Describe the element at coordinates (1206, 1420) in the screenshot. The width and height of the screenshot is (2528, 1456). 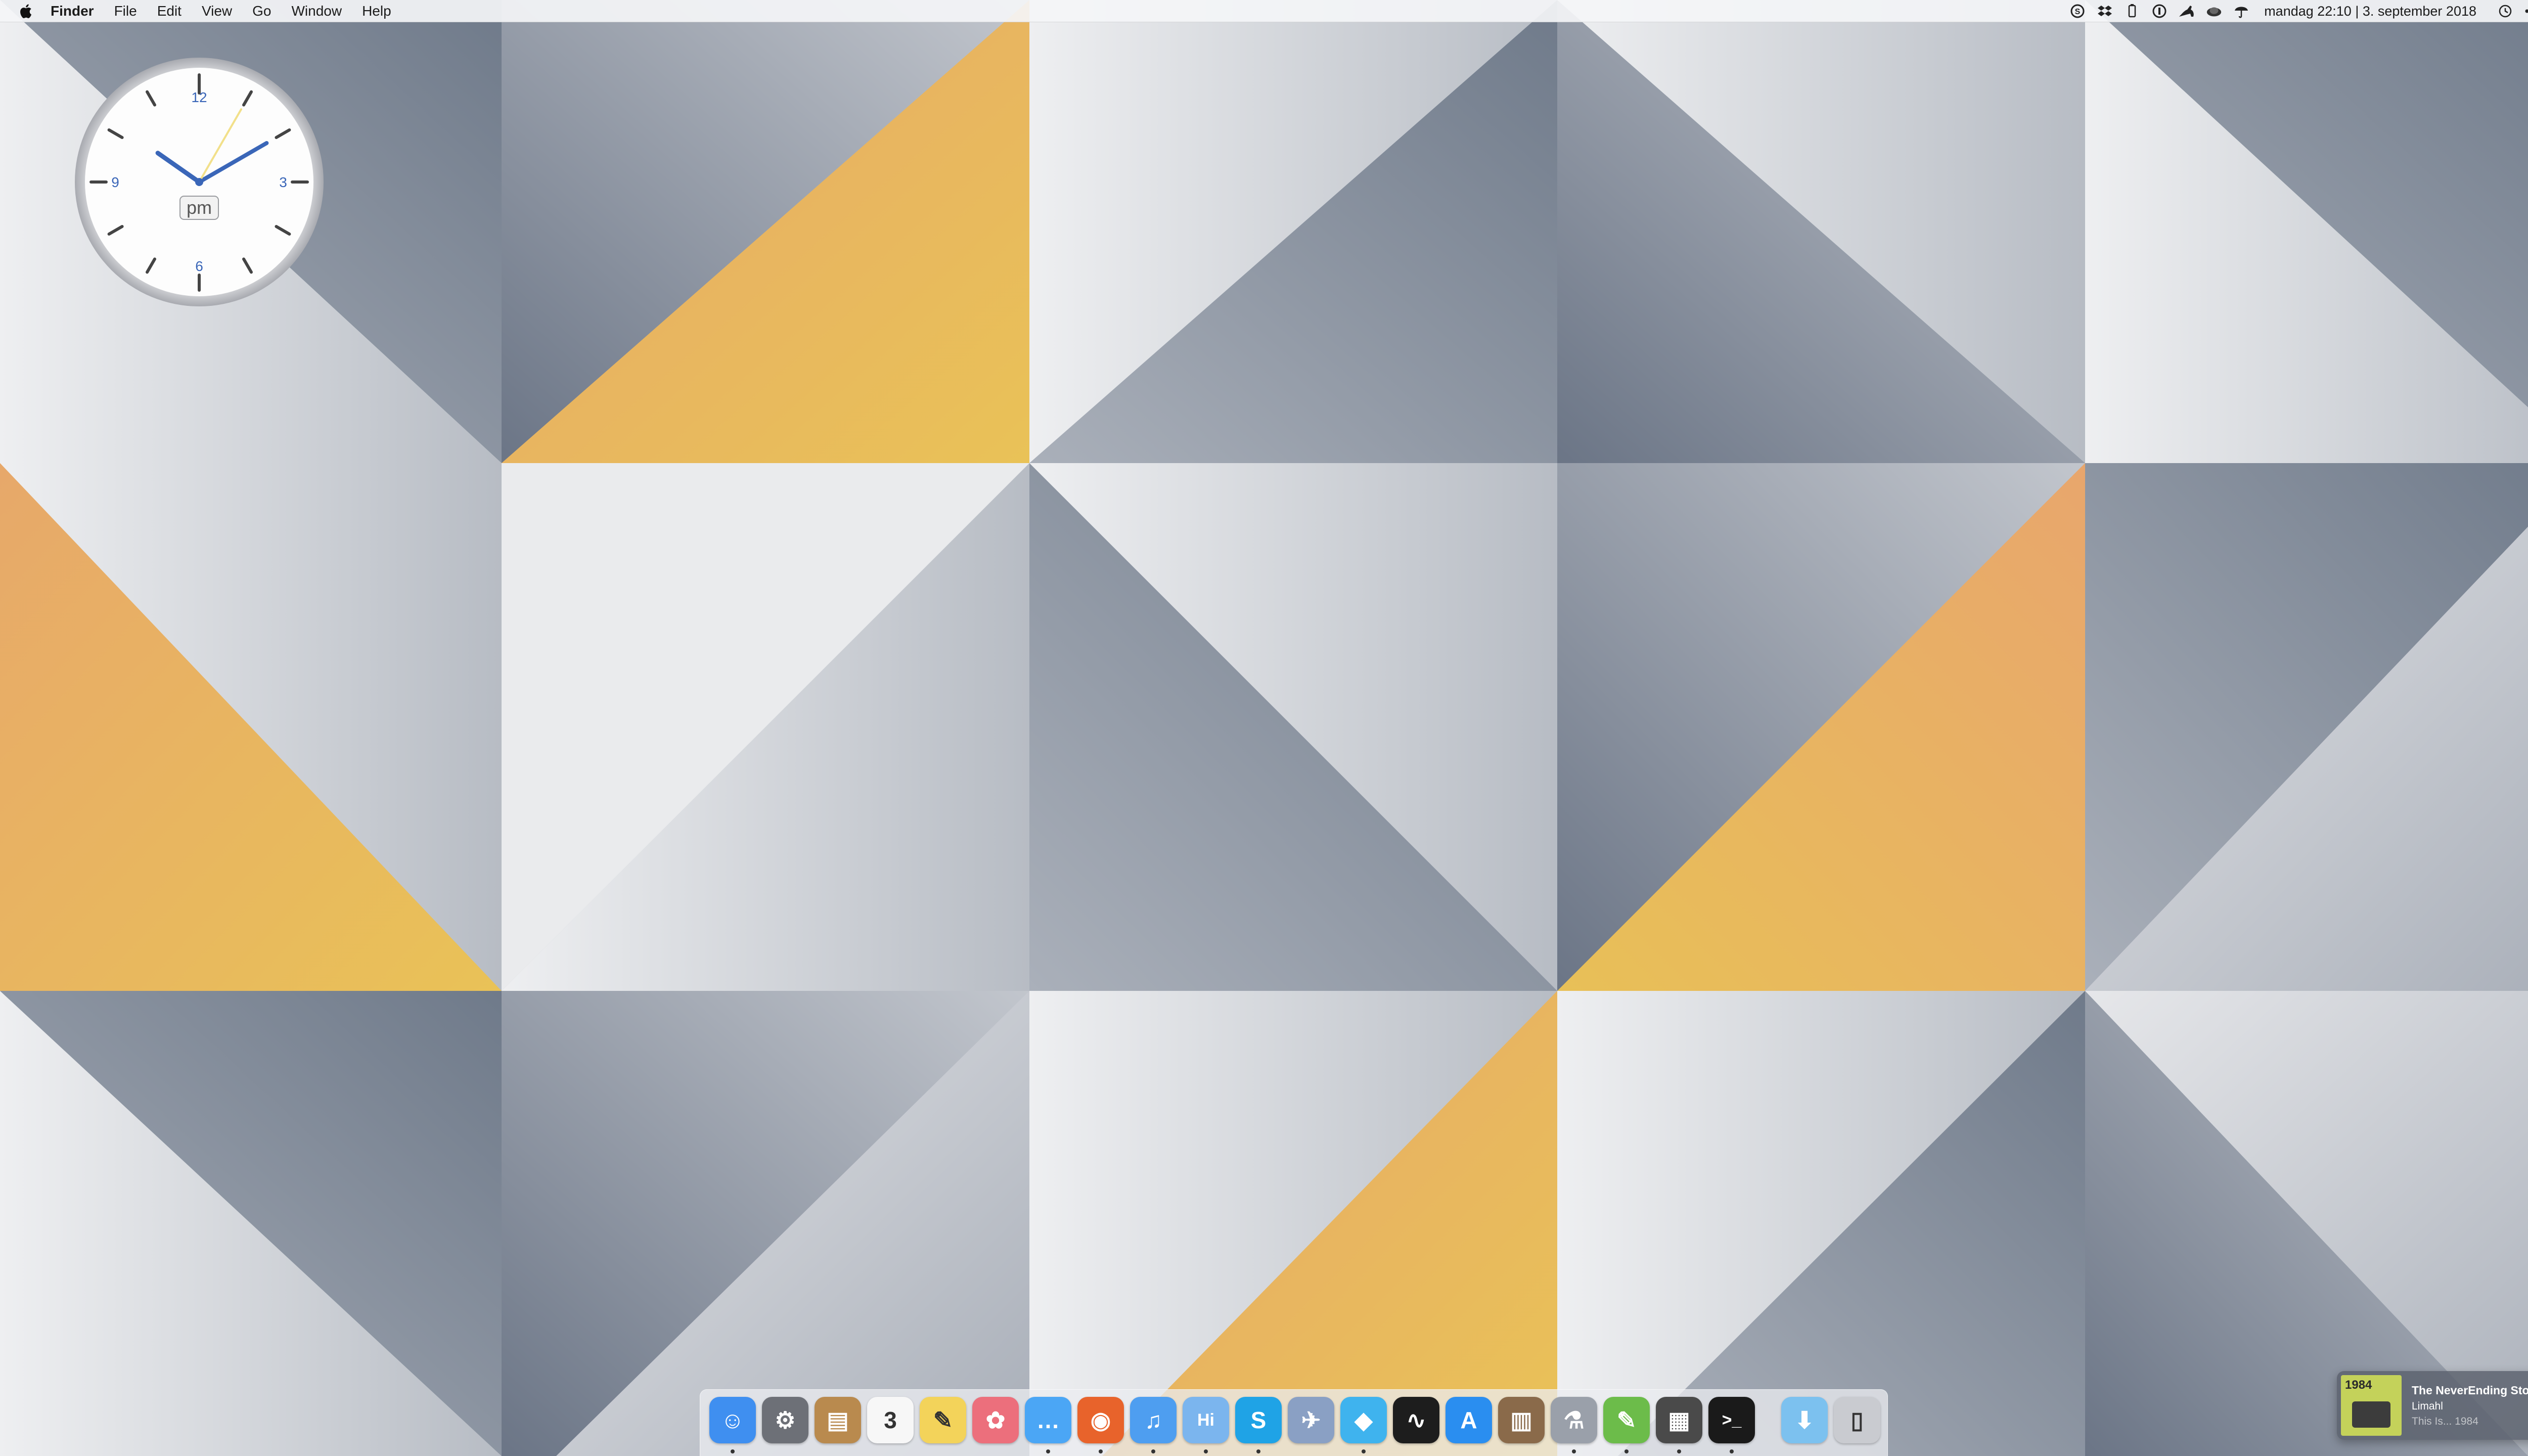
I see `hi-app-glyph: Hi` at that location.